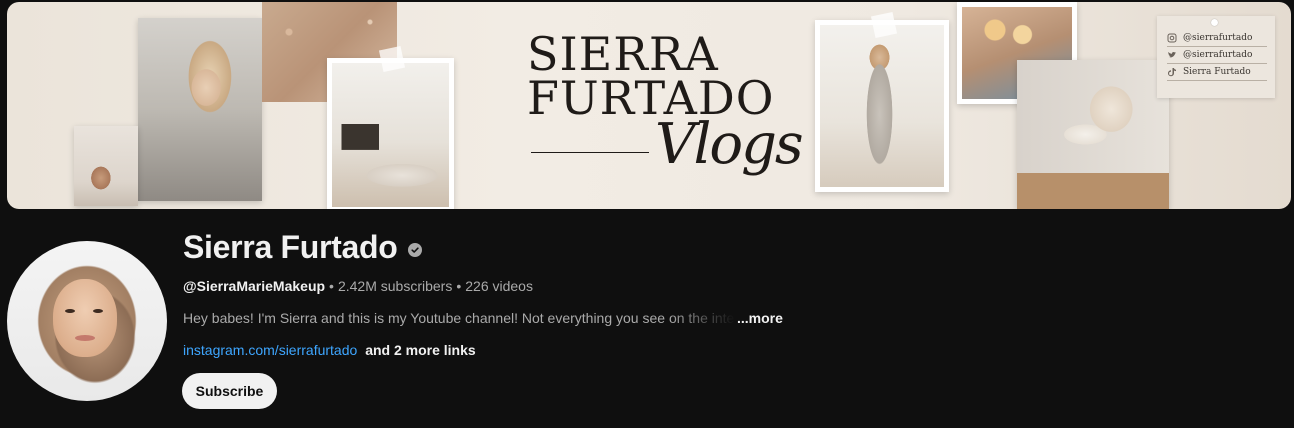 The width and height of the screenshot is (1294, 428). I want to click on channel-avatar, so click(87, 321).